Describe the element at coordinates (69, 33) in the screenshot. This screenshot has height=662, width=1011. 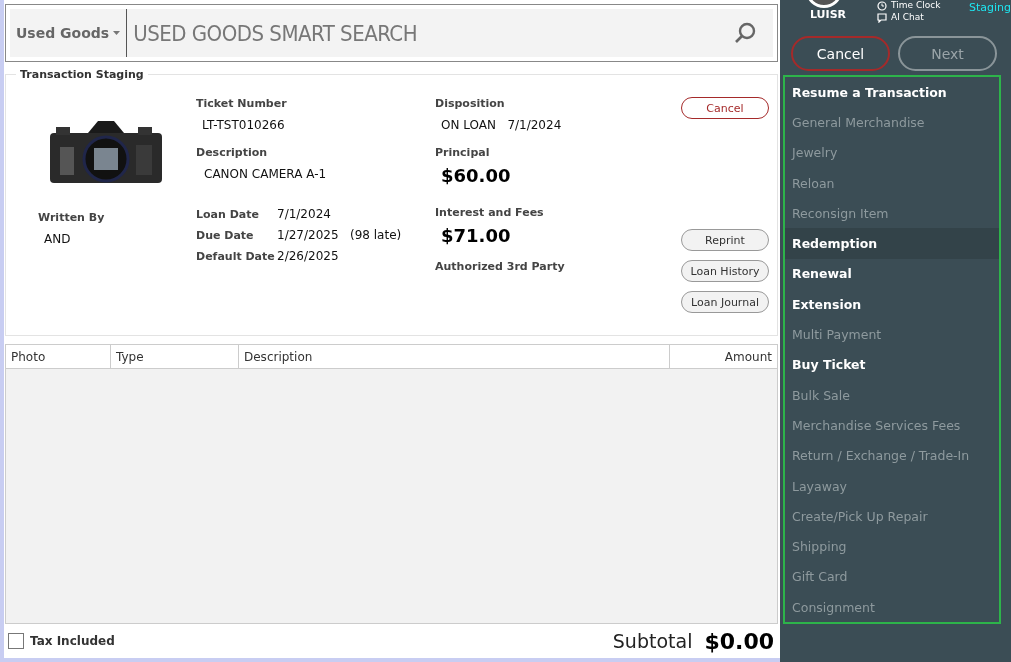
I see `category-dropdown: Used Goods` at that location.